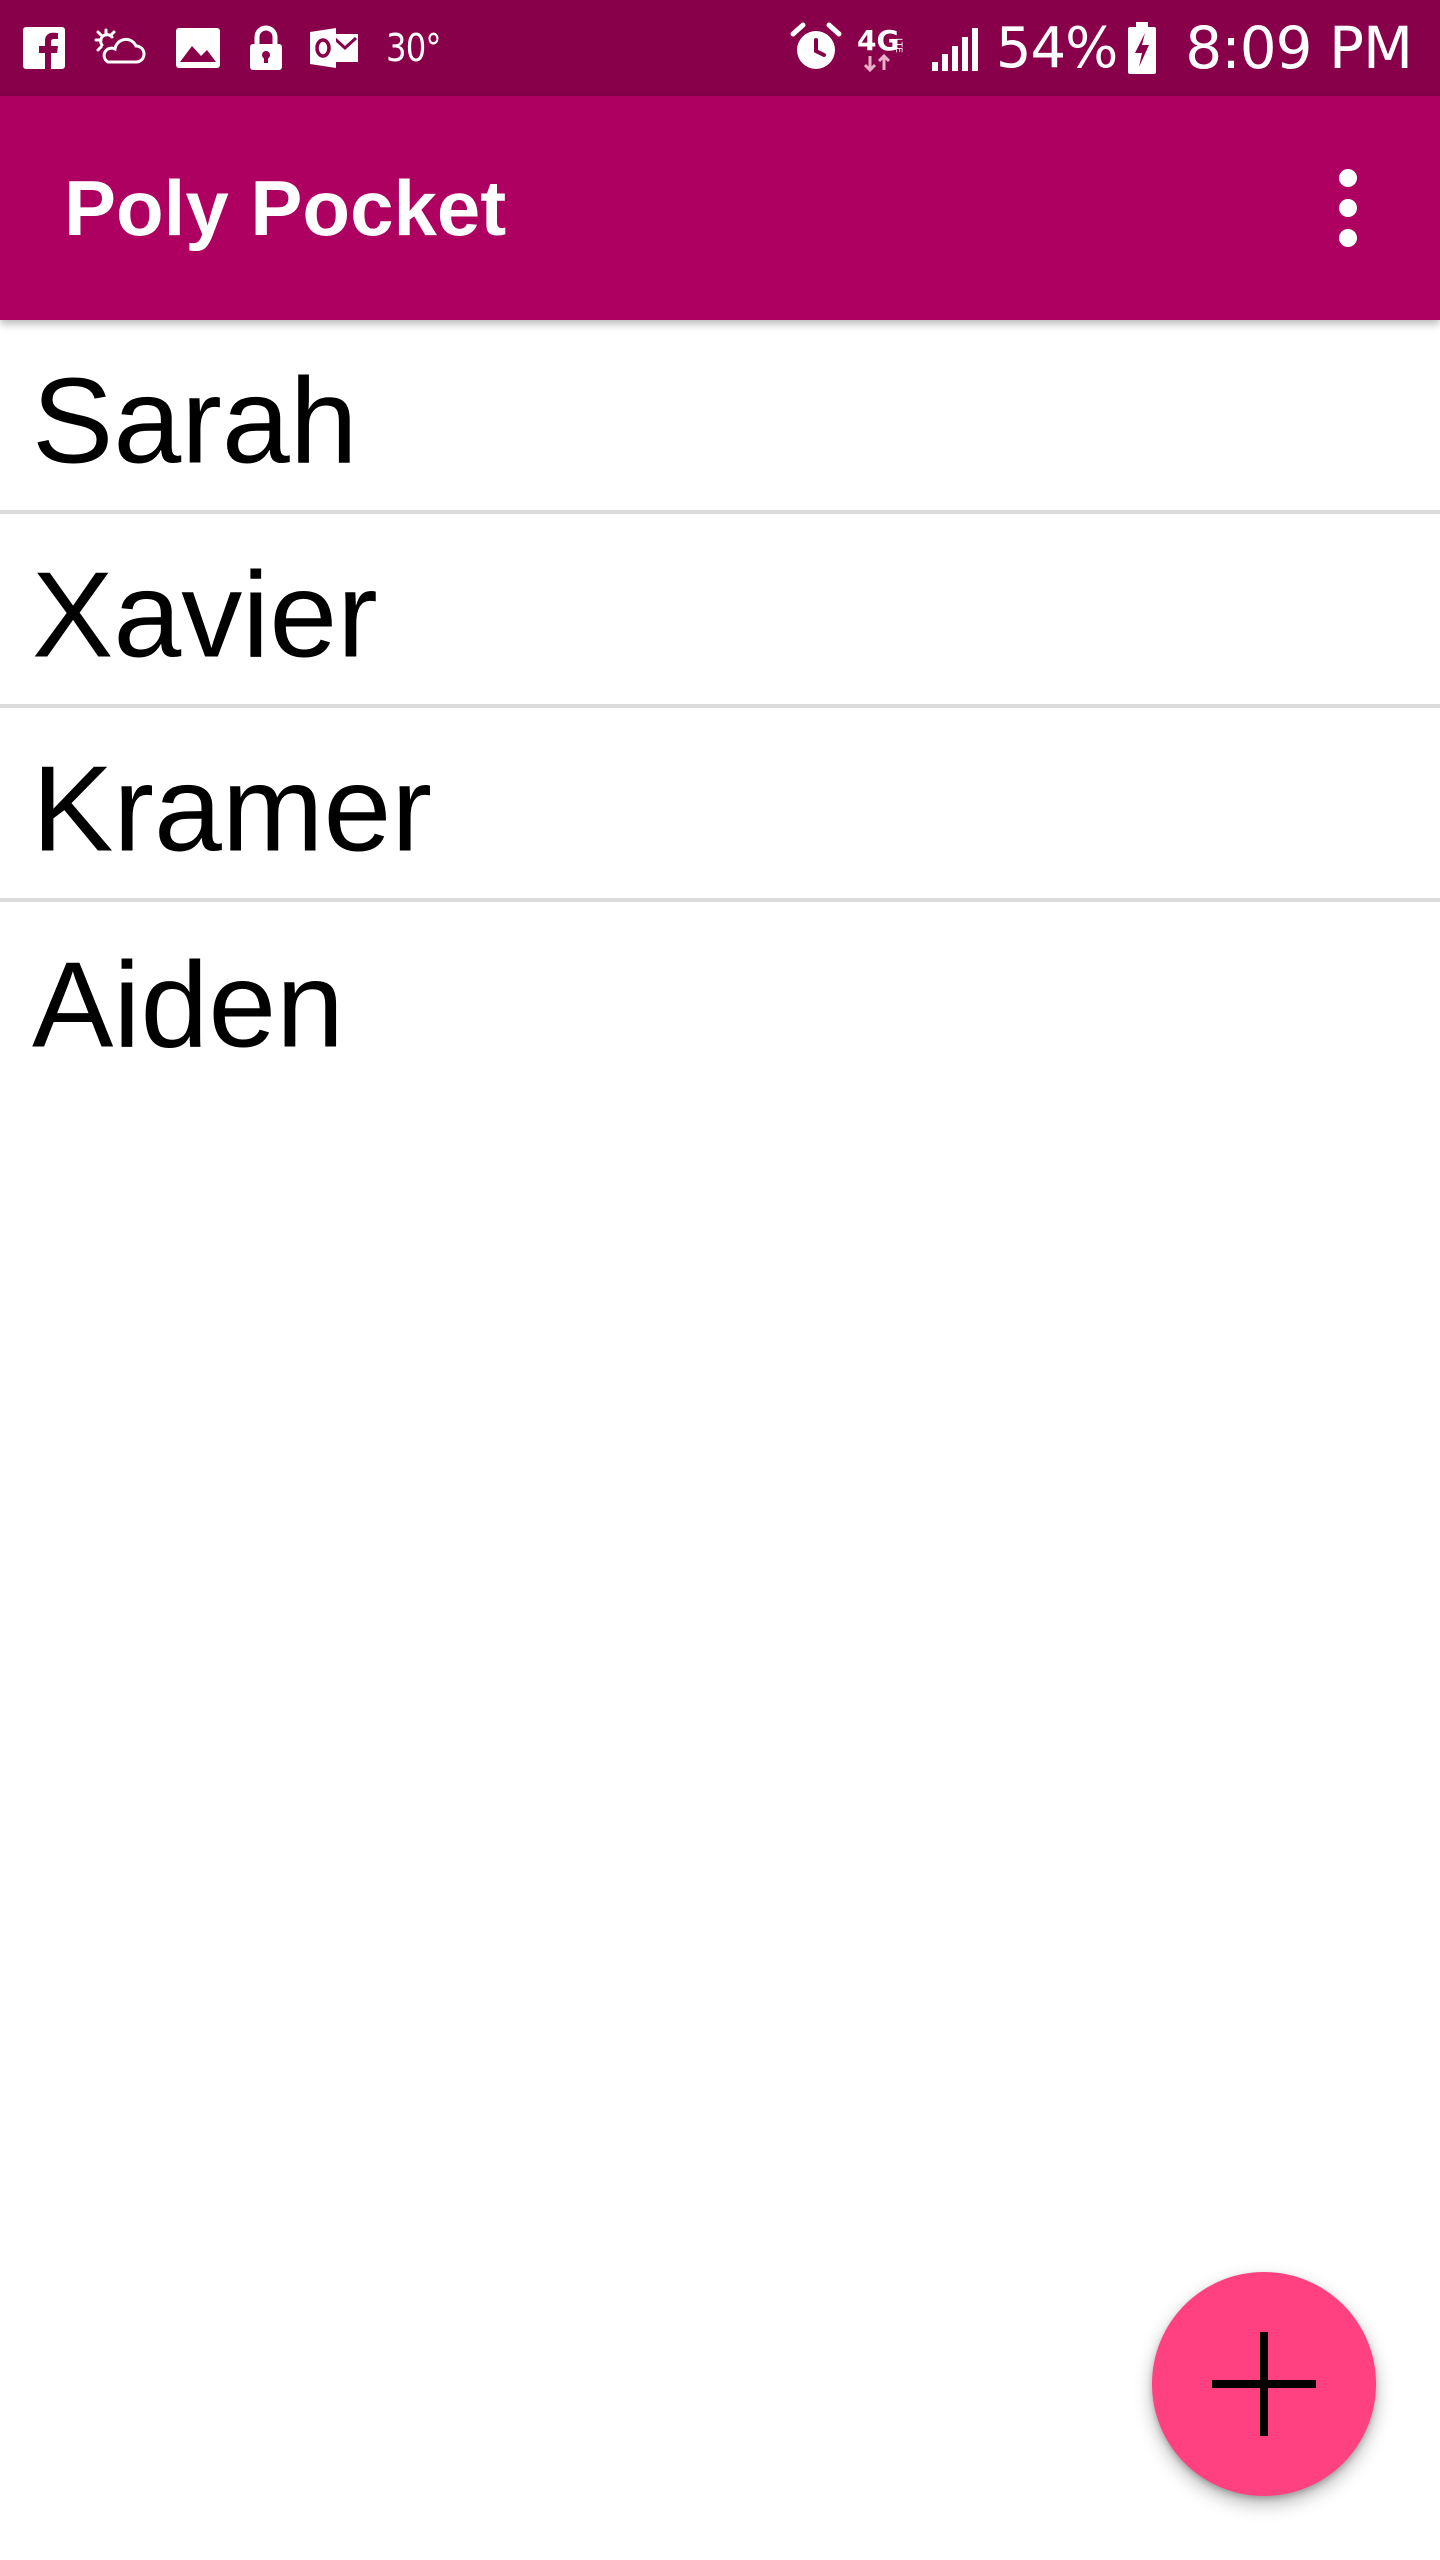 This screenshot has height=2560, width=1440. What do you see at coordinates (44, 48) in the screenshot?
I see `facebook-icon` at bounding box center [44, 48].